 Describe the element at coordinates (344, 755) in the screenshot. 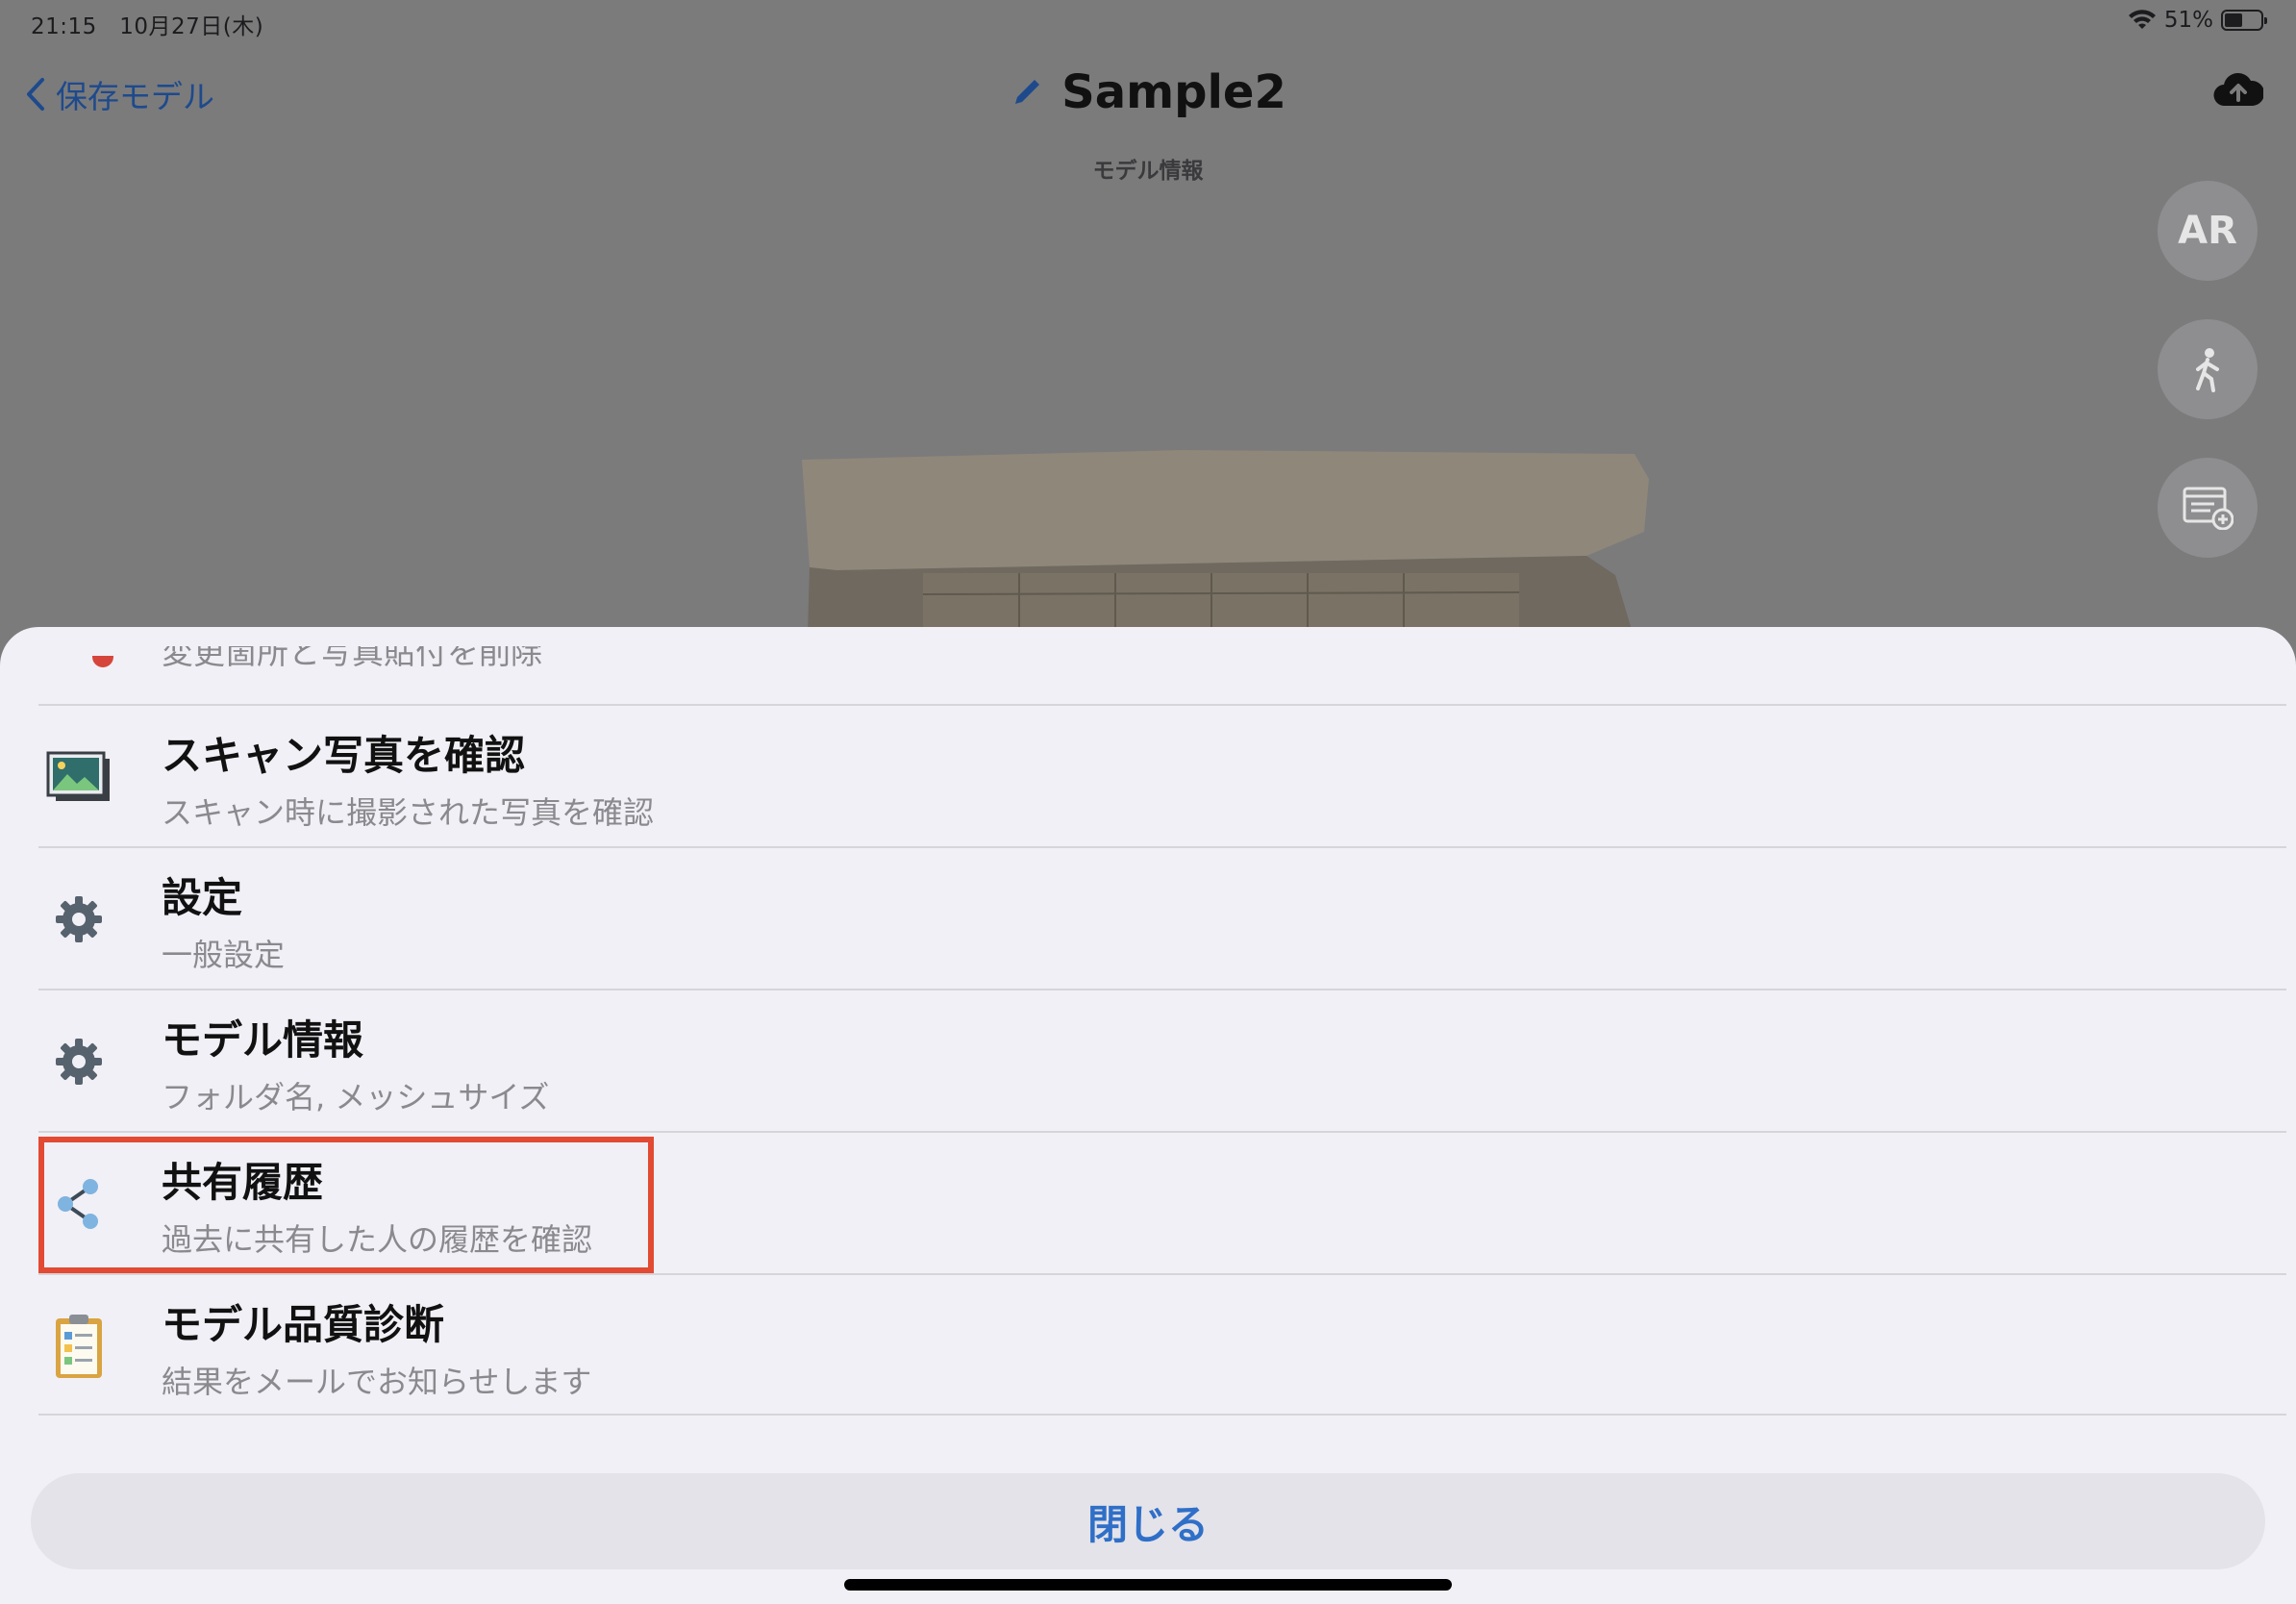

I see `menu-item-title: スキャン写真を確認` at that location.